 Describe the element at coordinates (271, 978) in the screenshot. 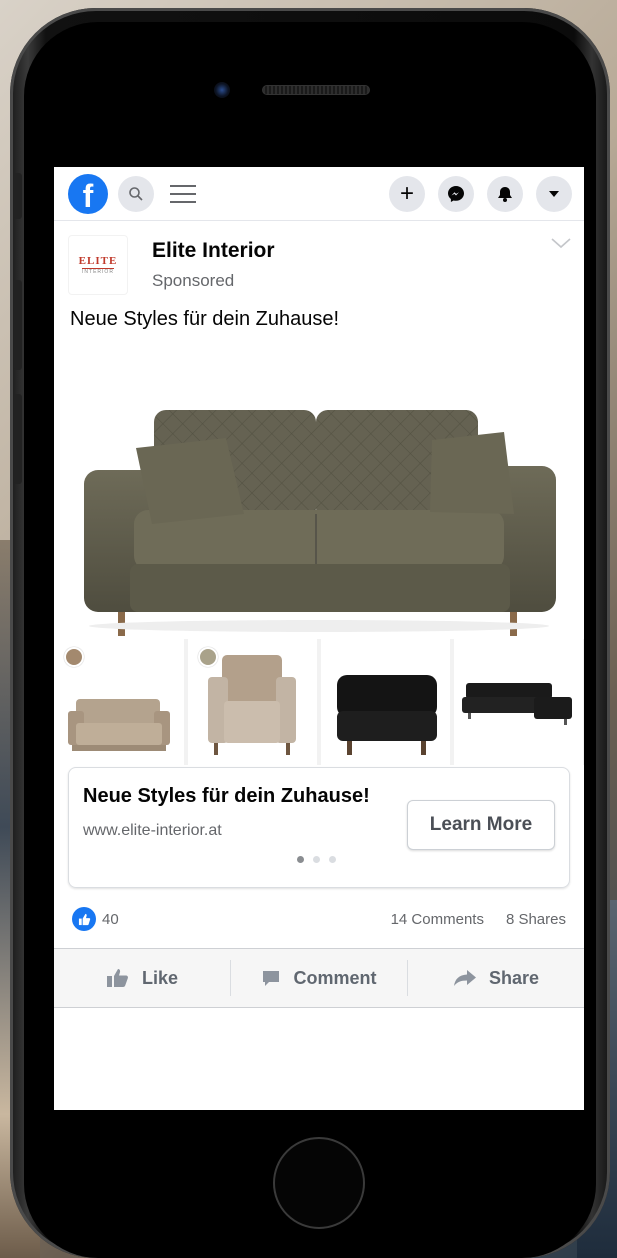

I see `comment-icon` at that location.